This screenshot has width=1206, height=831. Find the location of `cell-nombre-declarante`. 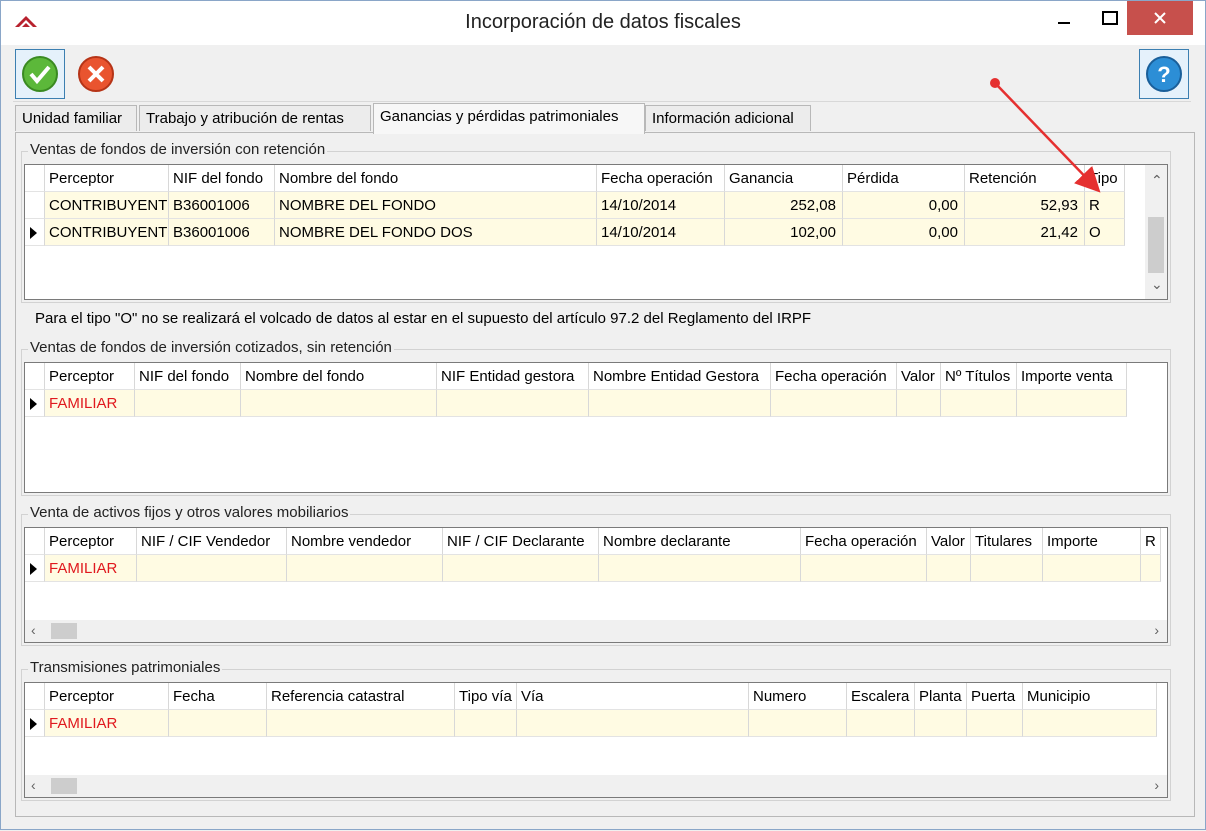

cell-nombre-declarante is located at coordinates (700, 568).